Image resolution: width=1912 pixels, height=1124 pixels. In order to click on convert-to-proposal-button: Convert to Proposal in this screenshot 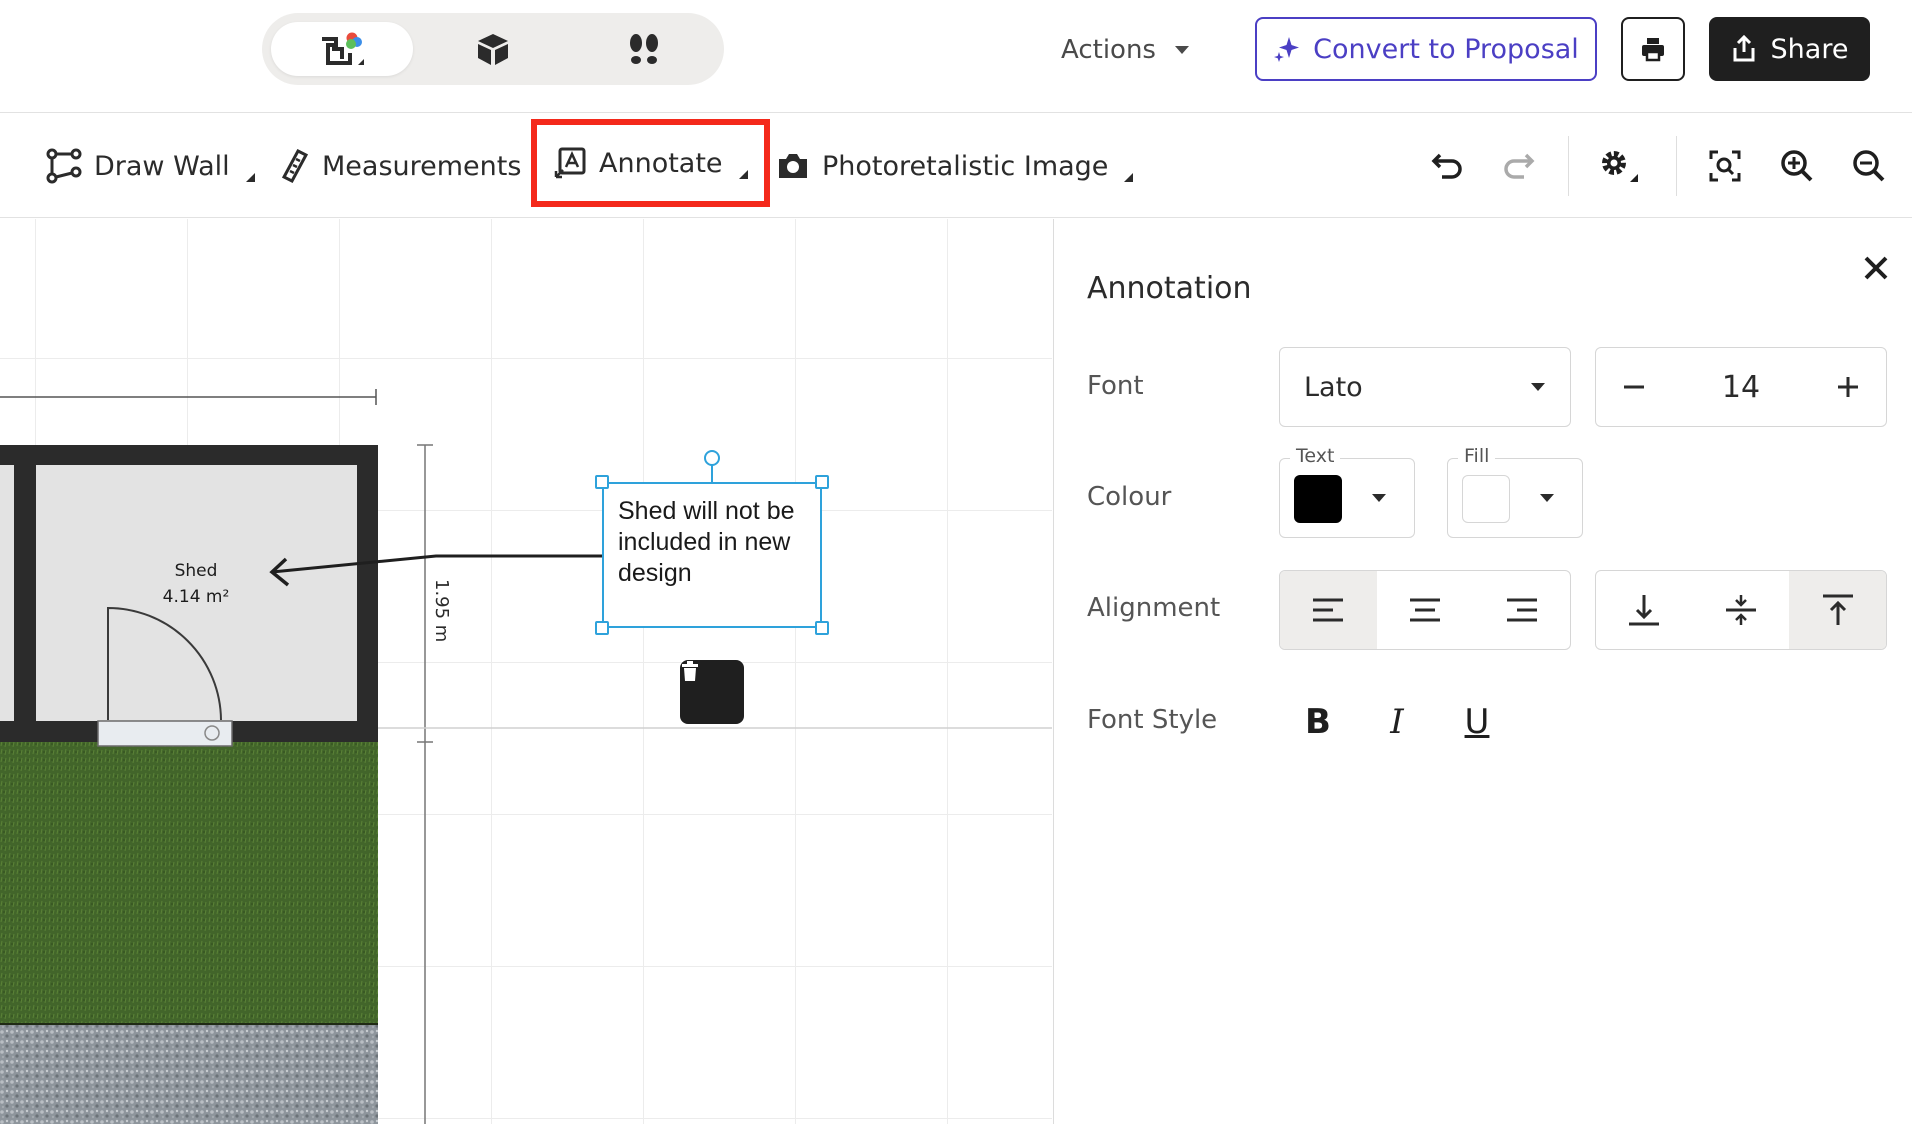, I will do `click(1426, 49)`.